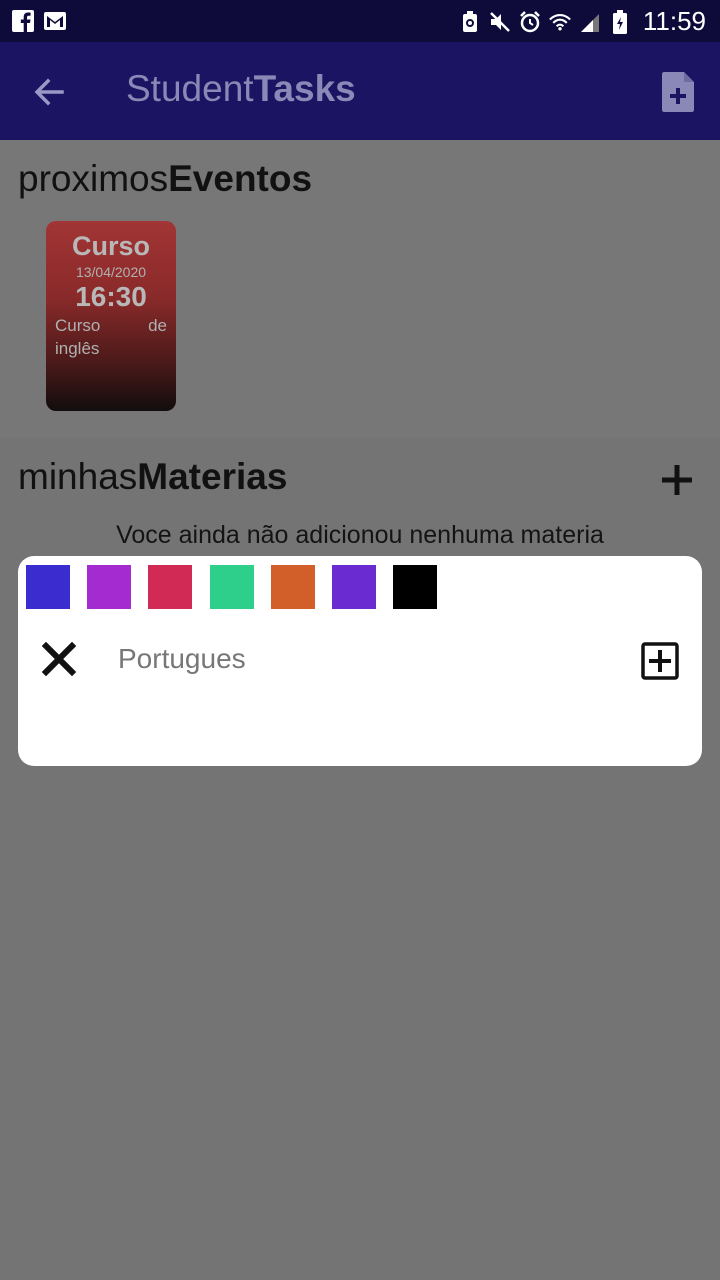 The width and height of the screenshot is (720, 1280). What do you see at coordinates (530, 21) in the screenshot?
I see `alarm-icon` at bounding box center [530, 21].